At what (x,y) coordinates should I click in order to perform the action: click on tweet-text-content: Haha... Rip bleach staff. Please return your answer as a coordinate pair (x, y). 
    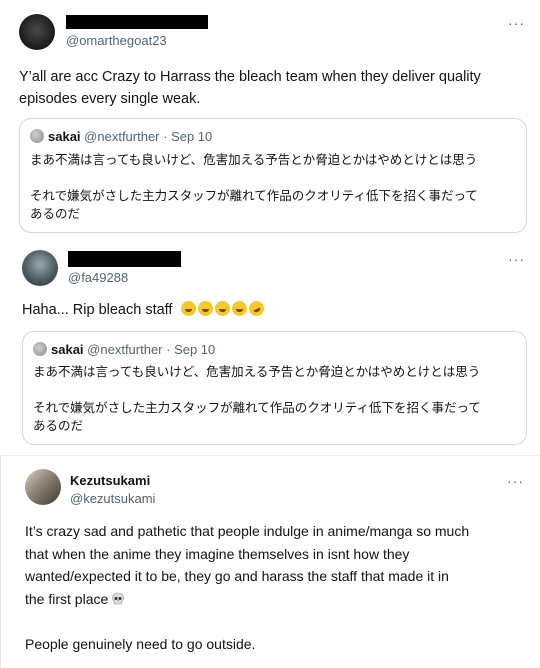
    Looking at the image, I should click on (97, 310).